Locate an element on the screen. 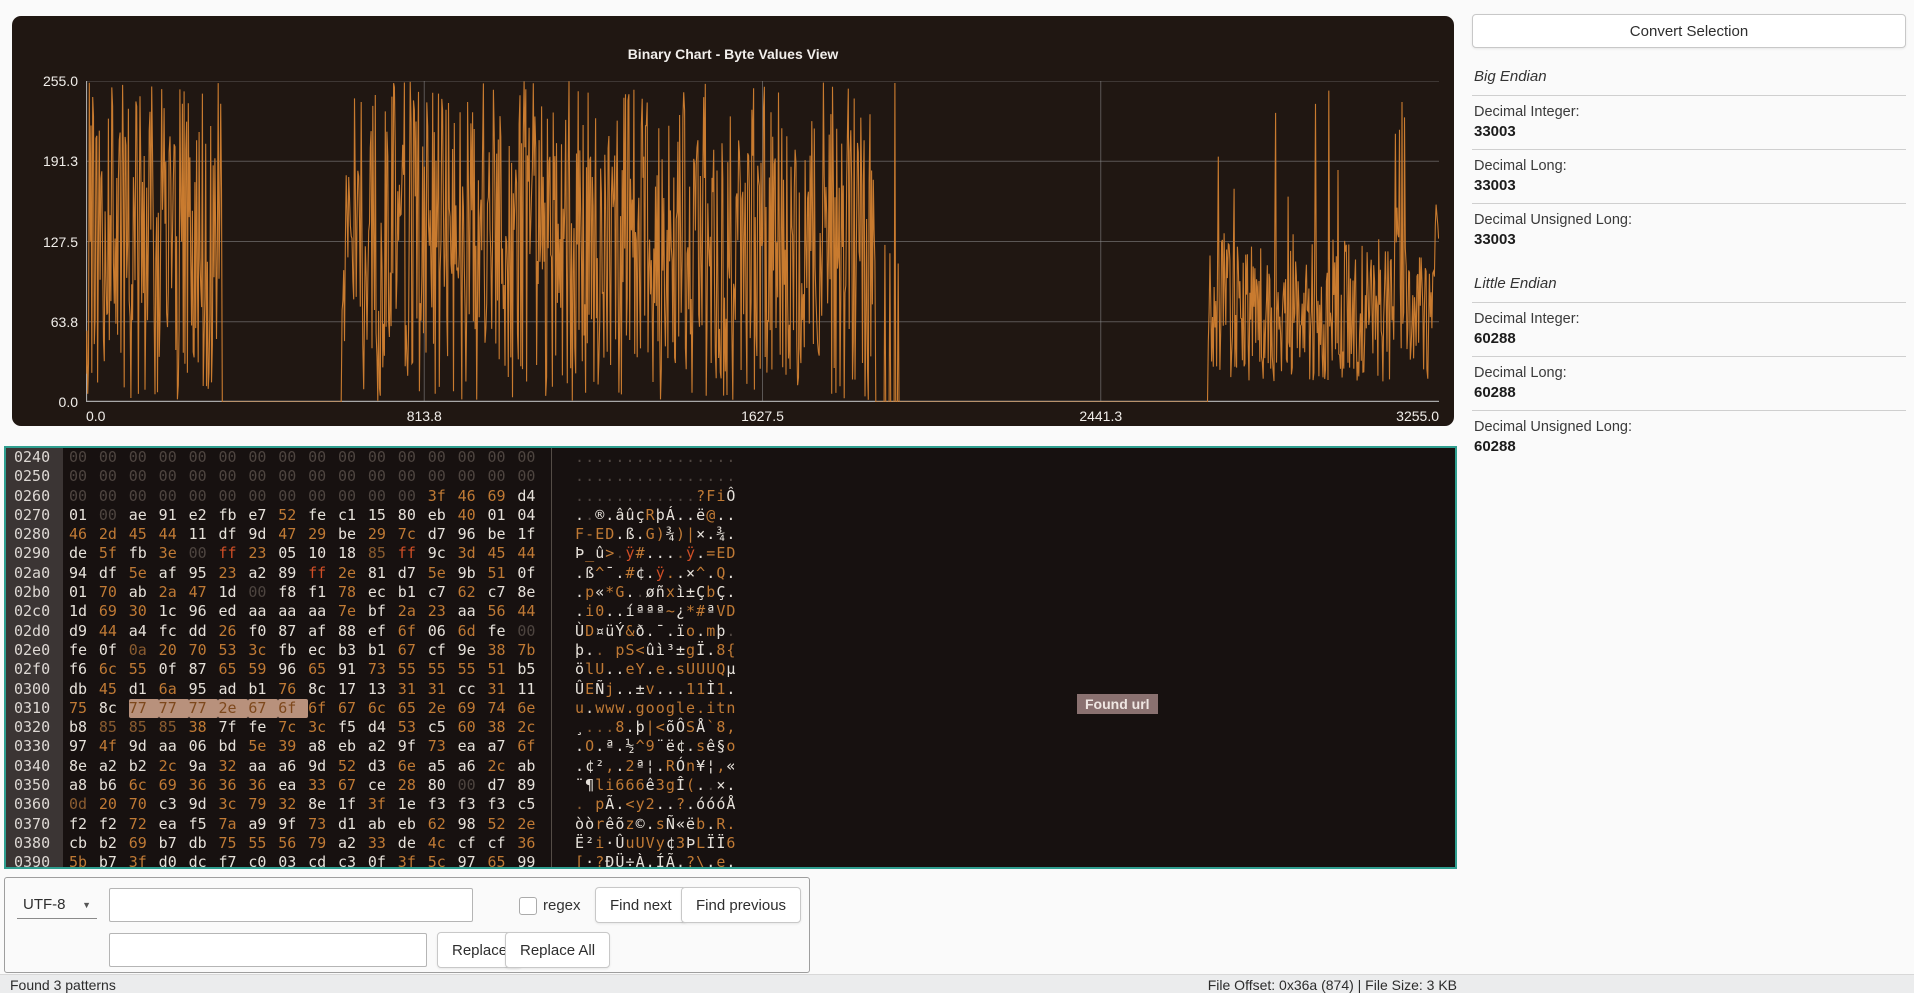  hex-byte: fb is located at coordinates (293, 650).